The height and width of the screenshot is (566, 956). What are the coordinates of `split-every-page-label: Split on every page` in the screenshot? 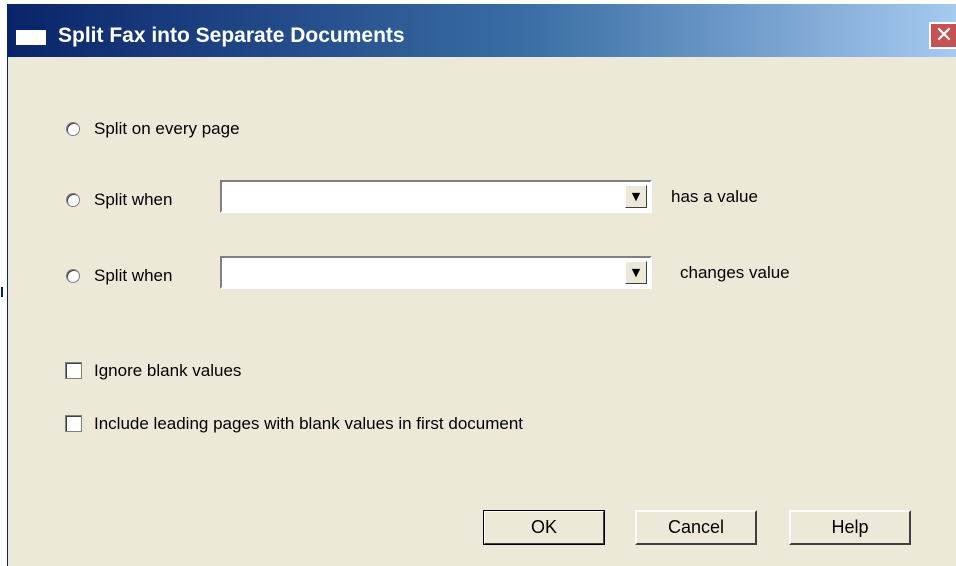 It's located at (167, 129).